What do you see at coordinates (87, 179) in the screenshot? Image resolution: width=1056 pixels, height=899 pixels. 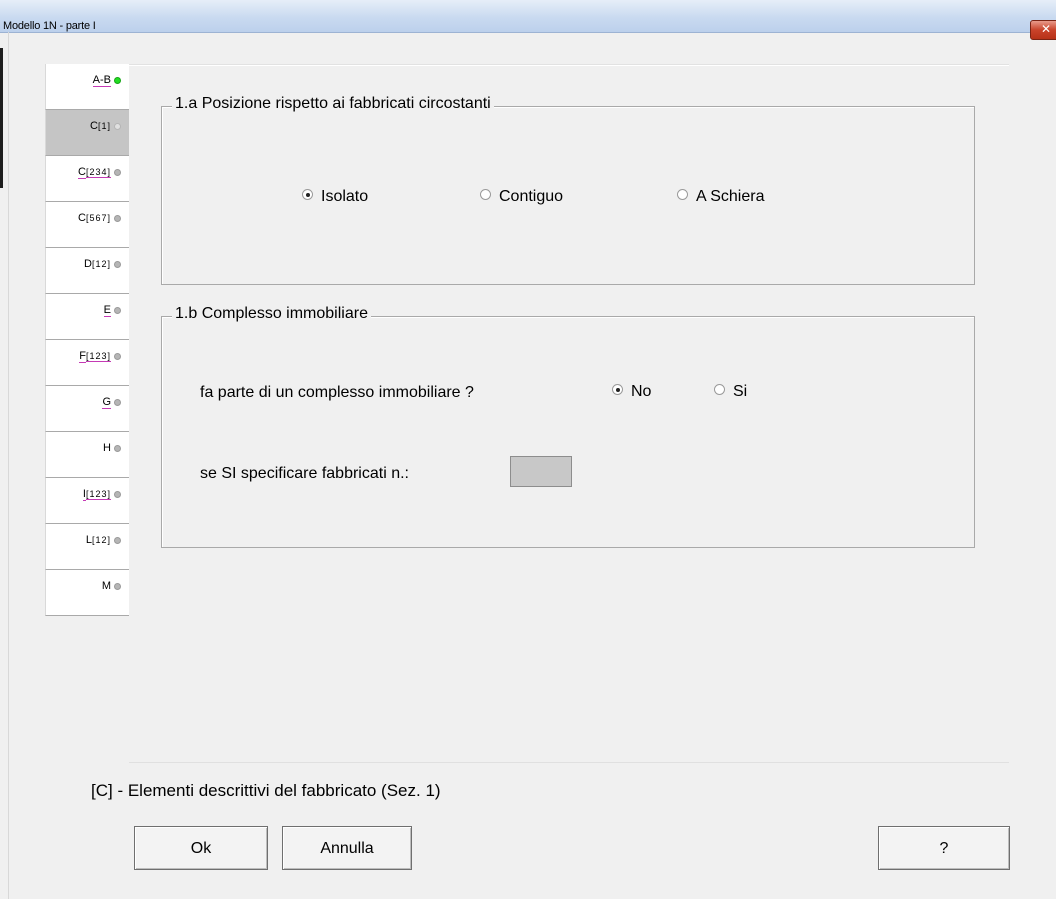 I see `tab-c234: C[234]` at bounding box center [87, 179].